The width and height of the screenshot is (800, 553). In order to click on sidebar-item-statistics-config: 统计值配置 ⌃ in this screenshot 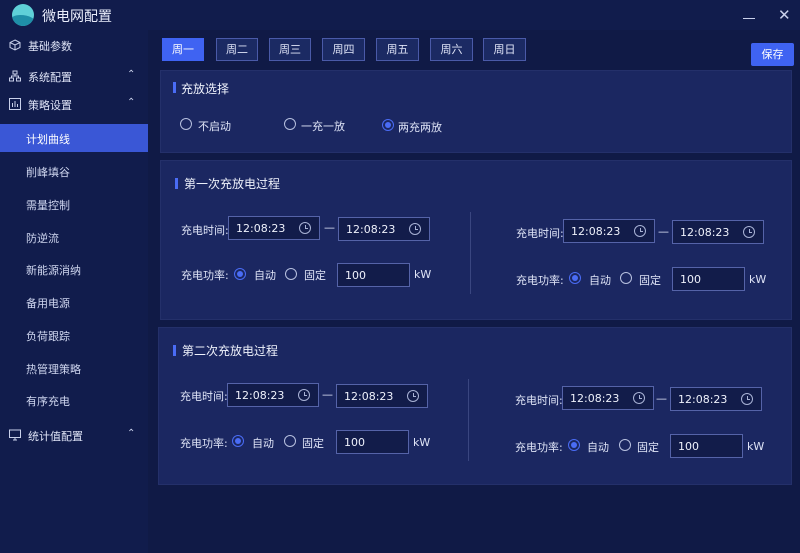, I will do `click(74, 435)`.